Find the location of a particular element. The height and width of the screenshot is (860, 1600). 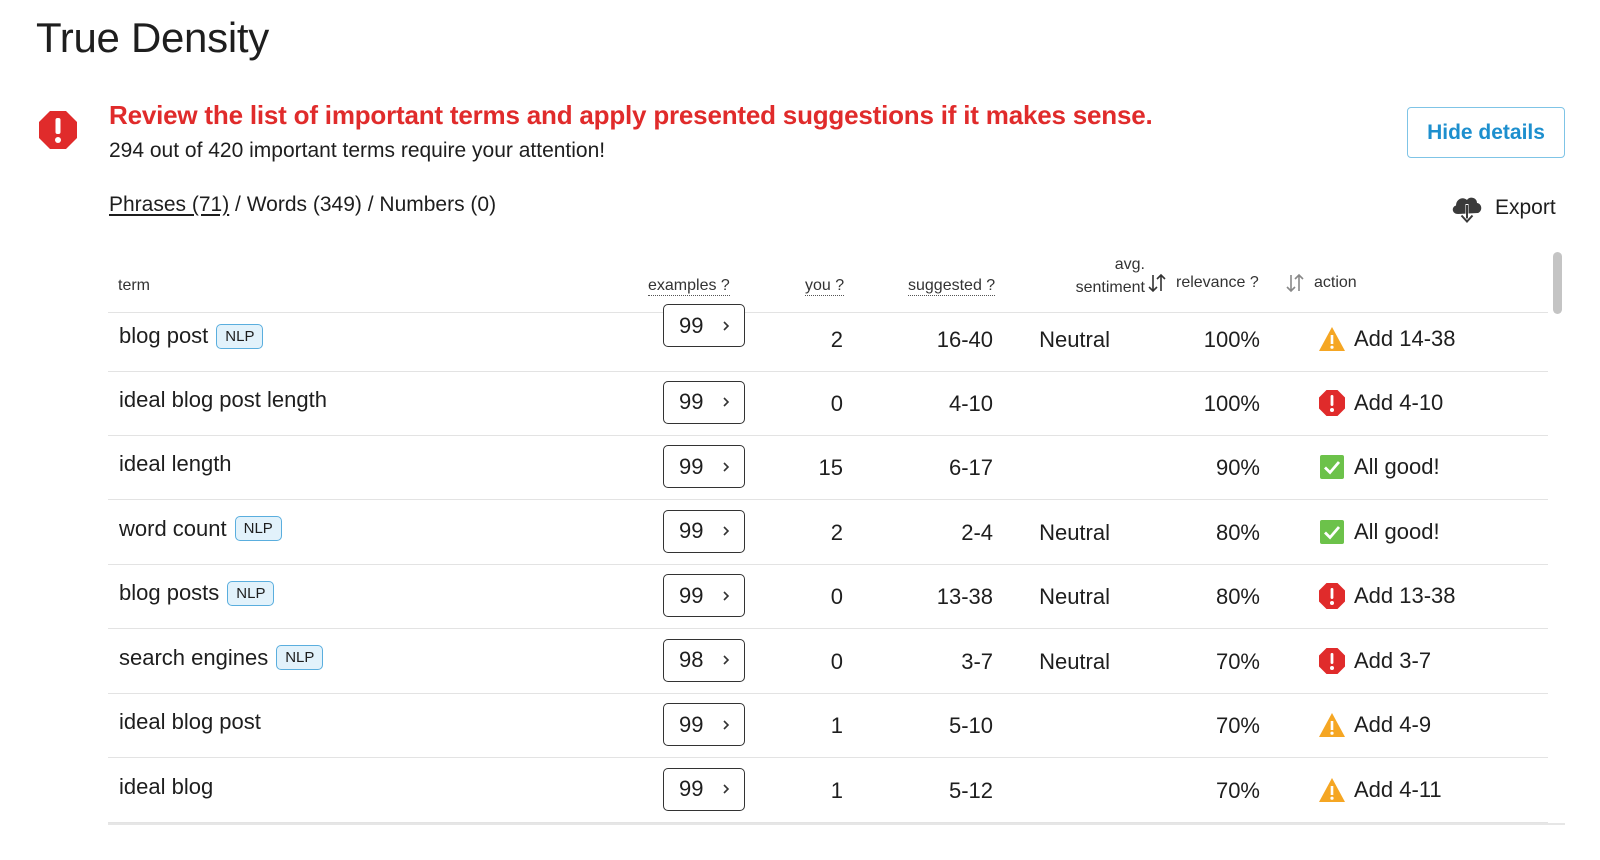

header-relevance-label: relevance ? is located at coordinates (1217, 283).